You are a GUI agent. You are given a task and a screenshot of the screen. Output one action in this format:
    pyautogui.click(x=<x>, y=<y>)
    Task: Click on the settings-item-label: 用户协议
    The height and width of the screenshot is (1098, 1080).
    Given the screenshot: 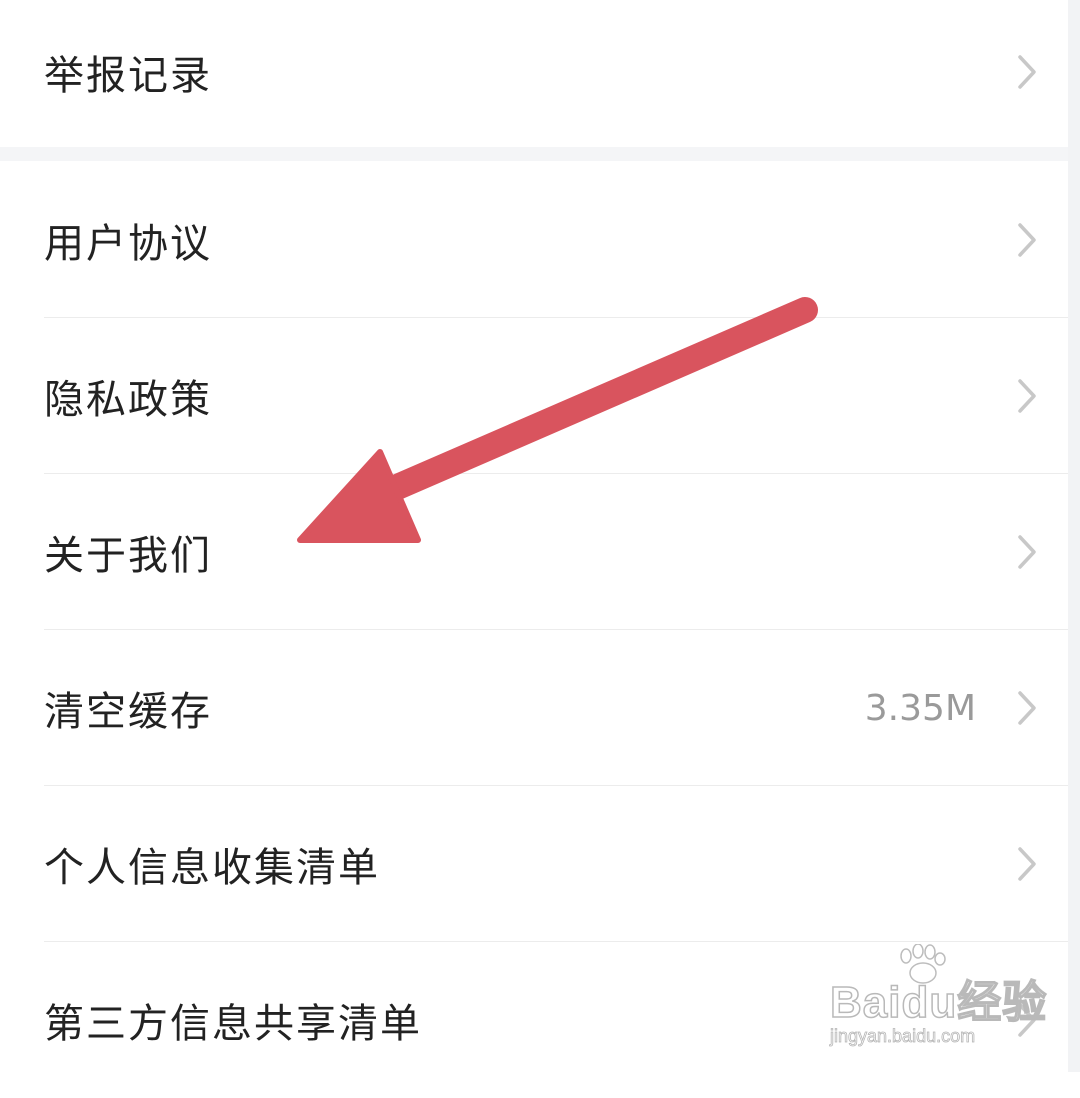 What is the action you would take?
    pyautogui.click(x=128, y=244)
    